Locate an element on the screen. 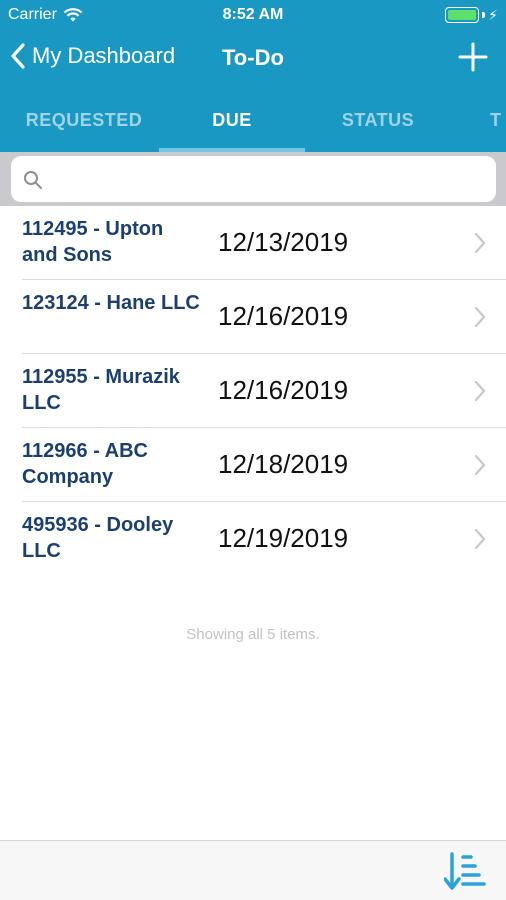 This screenshot has width=506, height=900. clock: 8:52 AM is located at coordinates (253, 14).